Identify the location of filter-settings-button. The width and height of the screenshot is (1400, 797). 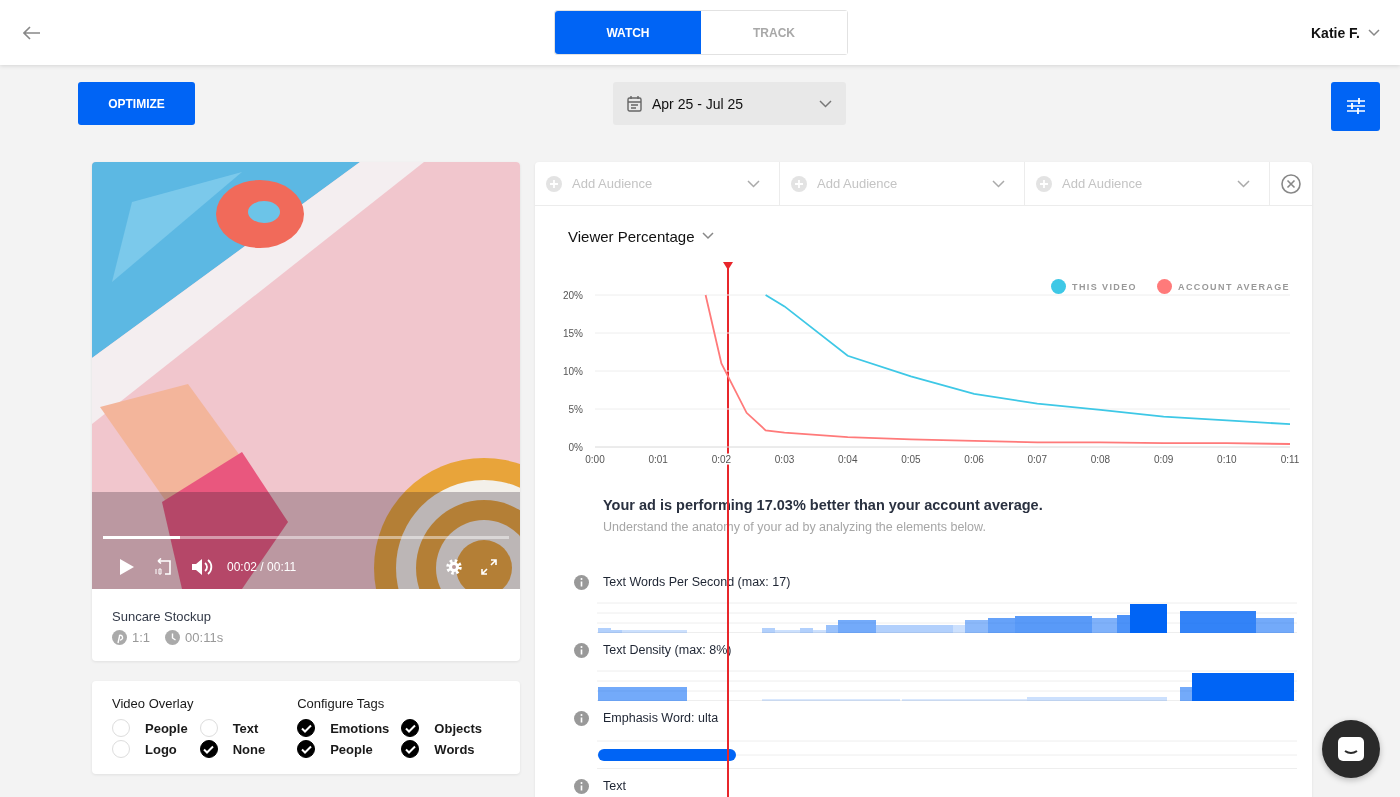
(1355, 106).